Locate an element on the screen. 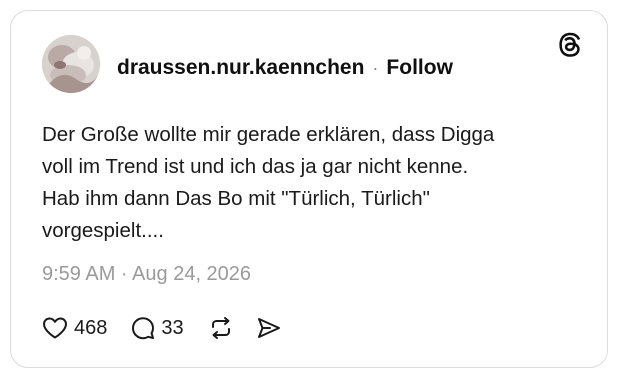 This screenshot has width=620, height=380. avatar is located at coordinates (71, 64).